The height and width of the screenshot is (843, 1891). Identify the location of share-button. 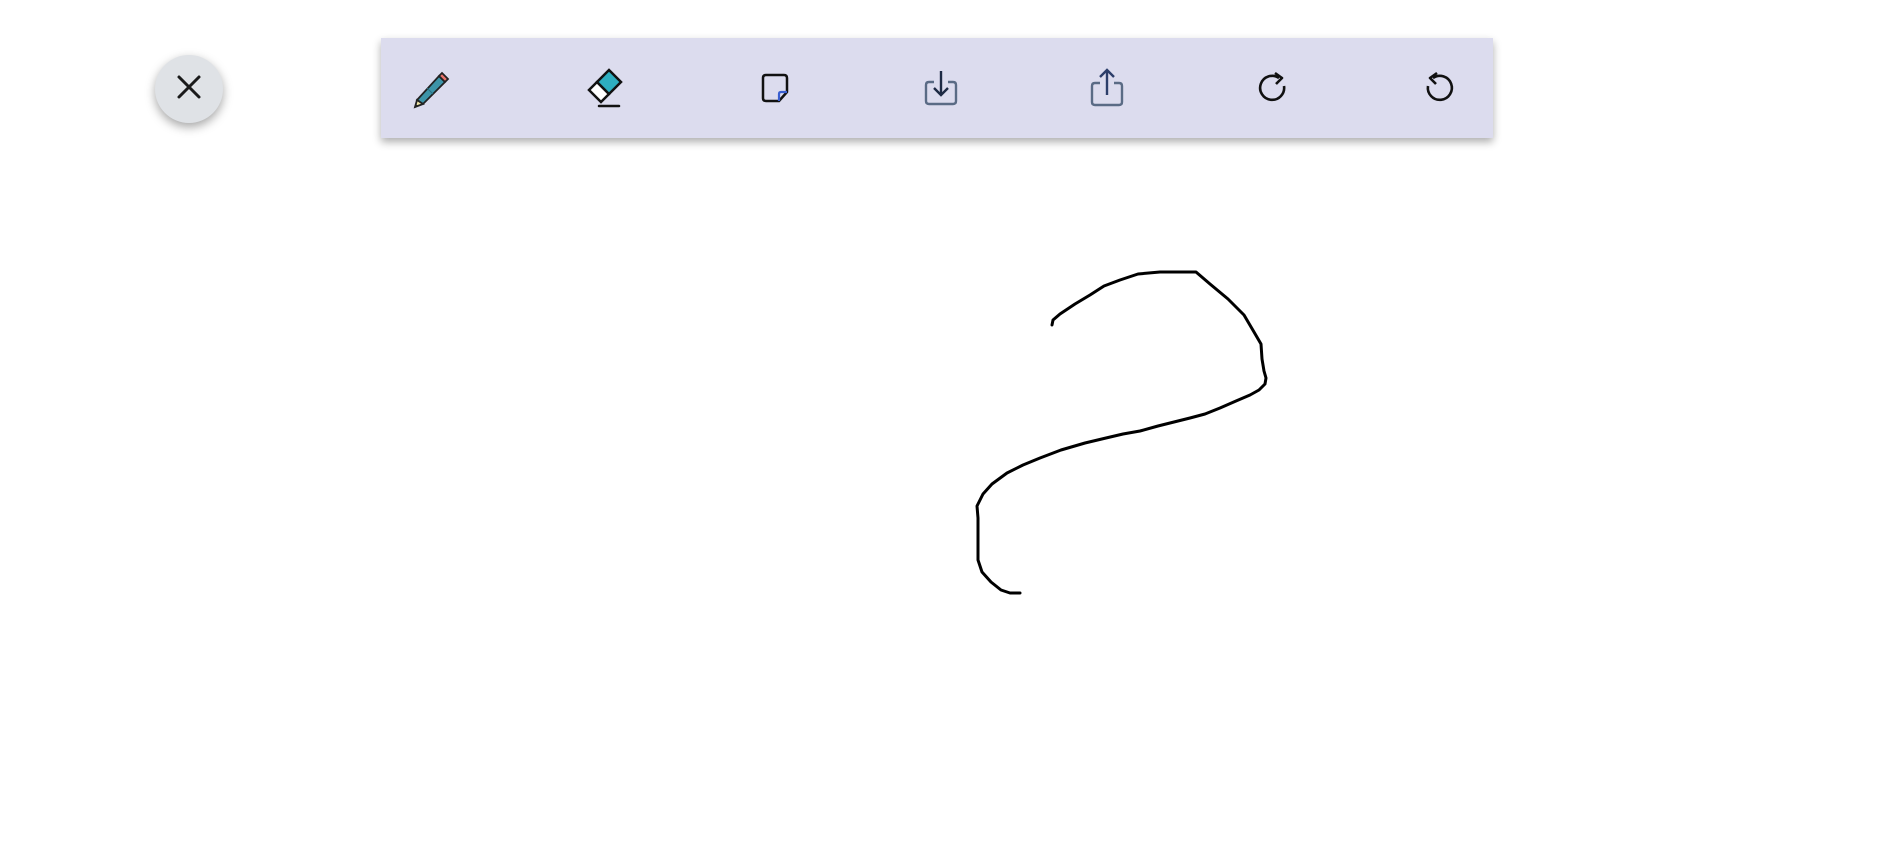
(1107, 88).